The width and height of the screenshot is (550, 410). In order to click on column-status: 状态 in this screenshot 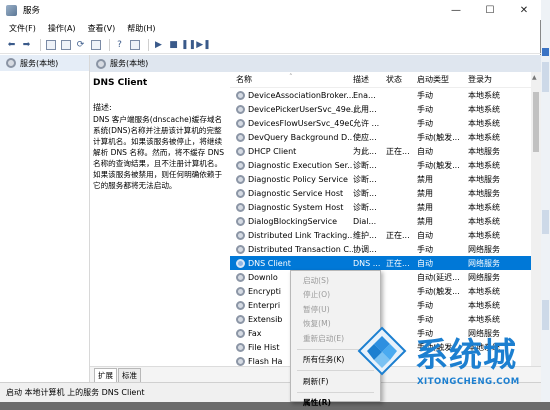, I will do `click(401, 79)`.